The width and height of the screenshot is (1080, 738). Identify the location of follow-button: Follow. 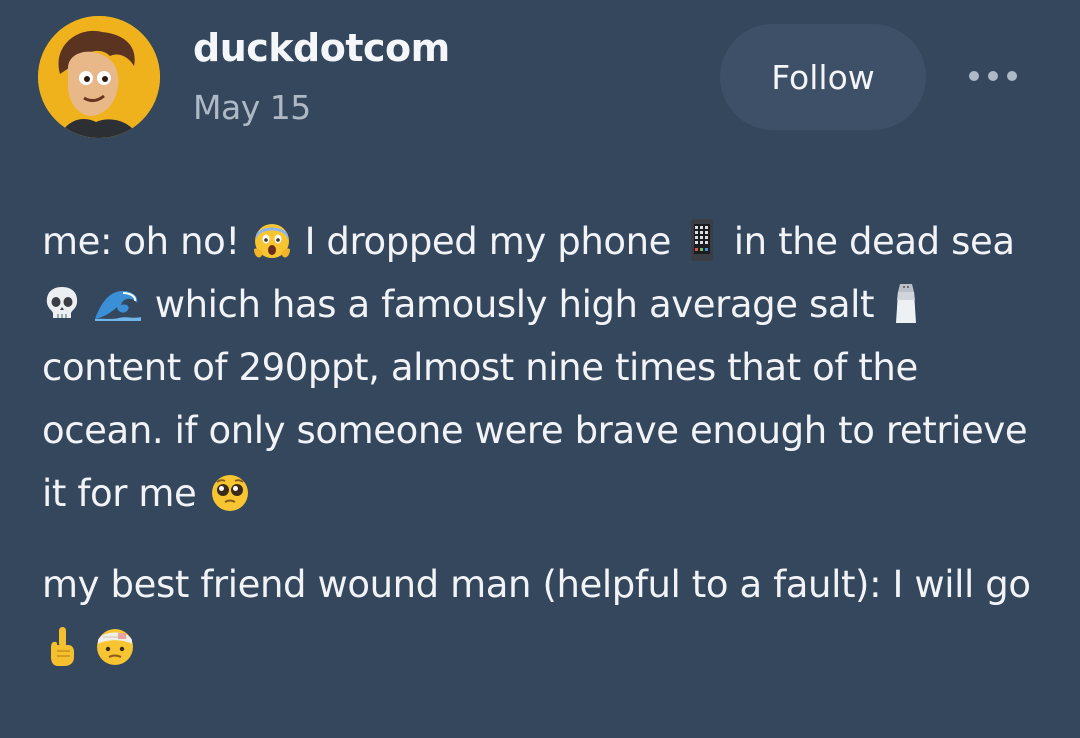
(823, 77).